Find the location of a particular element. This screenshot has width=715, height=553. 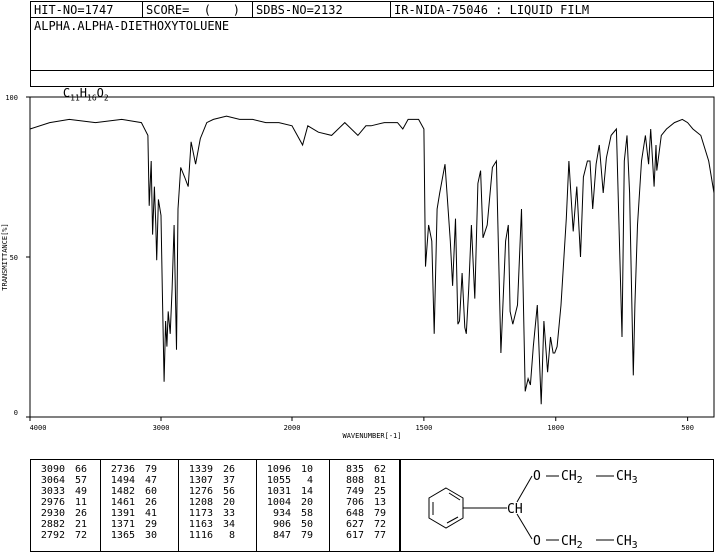

peak-row: 3033 49 is located at coordinates (65, 491).